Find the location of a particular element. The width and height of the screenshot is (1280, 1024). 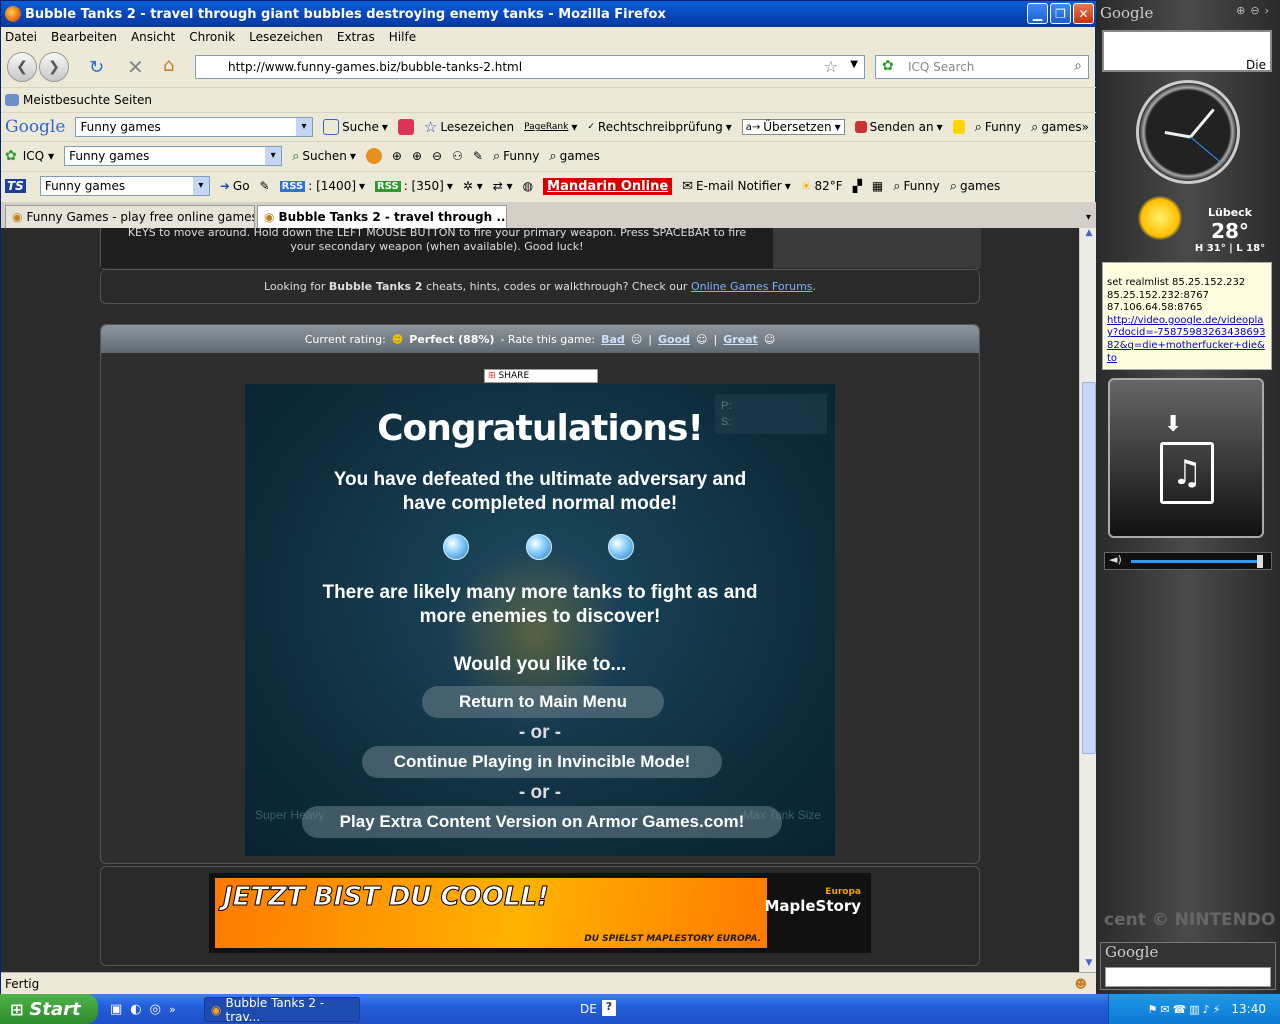

scroll-up-icon: ▲ is located at coordinates (1089, 235).